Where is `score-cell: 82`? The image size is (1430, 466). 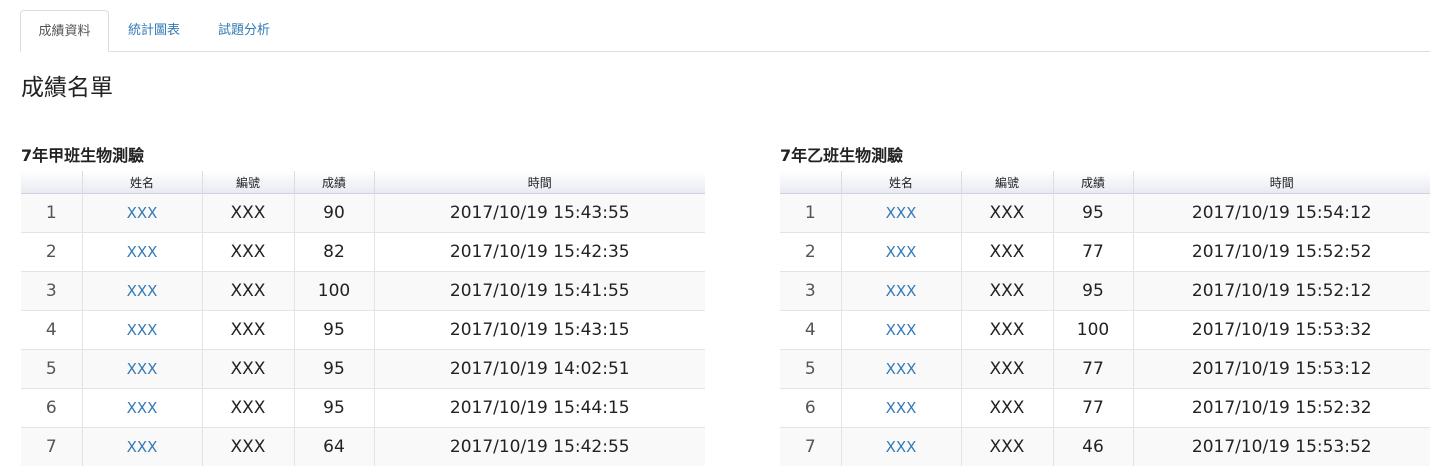
score-cell: 82 is located at coordinates (334, 252).